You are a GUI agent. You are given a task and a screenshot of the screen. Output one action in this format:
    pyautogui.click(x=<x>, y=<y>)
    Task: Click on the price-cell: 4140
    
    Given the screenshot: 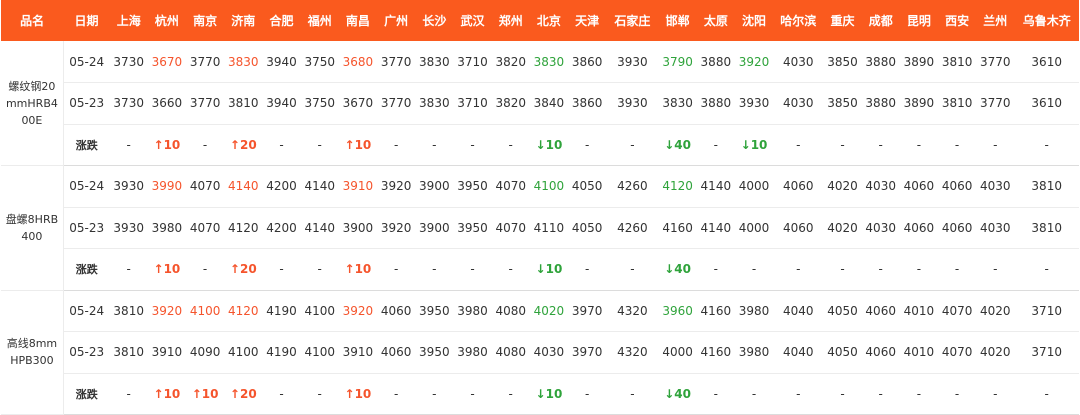 What is the action you would take?
    pyautogui.click(x=715, y=186)
    